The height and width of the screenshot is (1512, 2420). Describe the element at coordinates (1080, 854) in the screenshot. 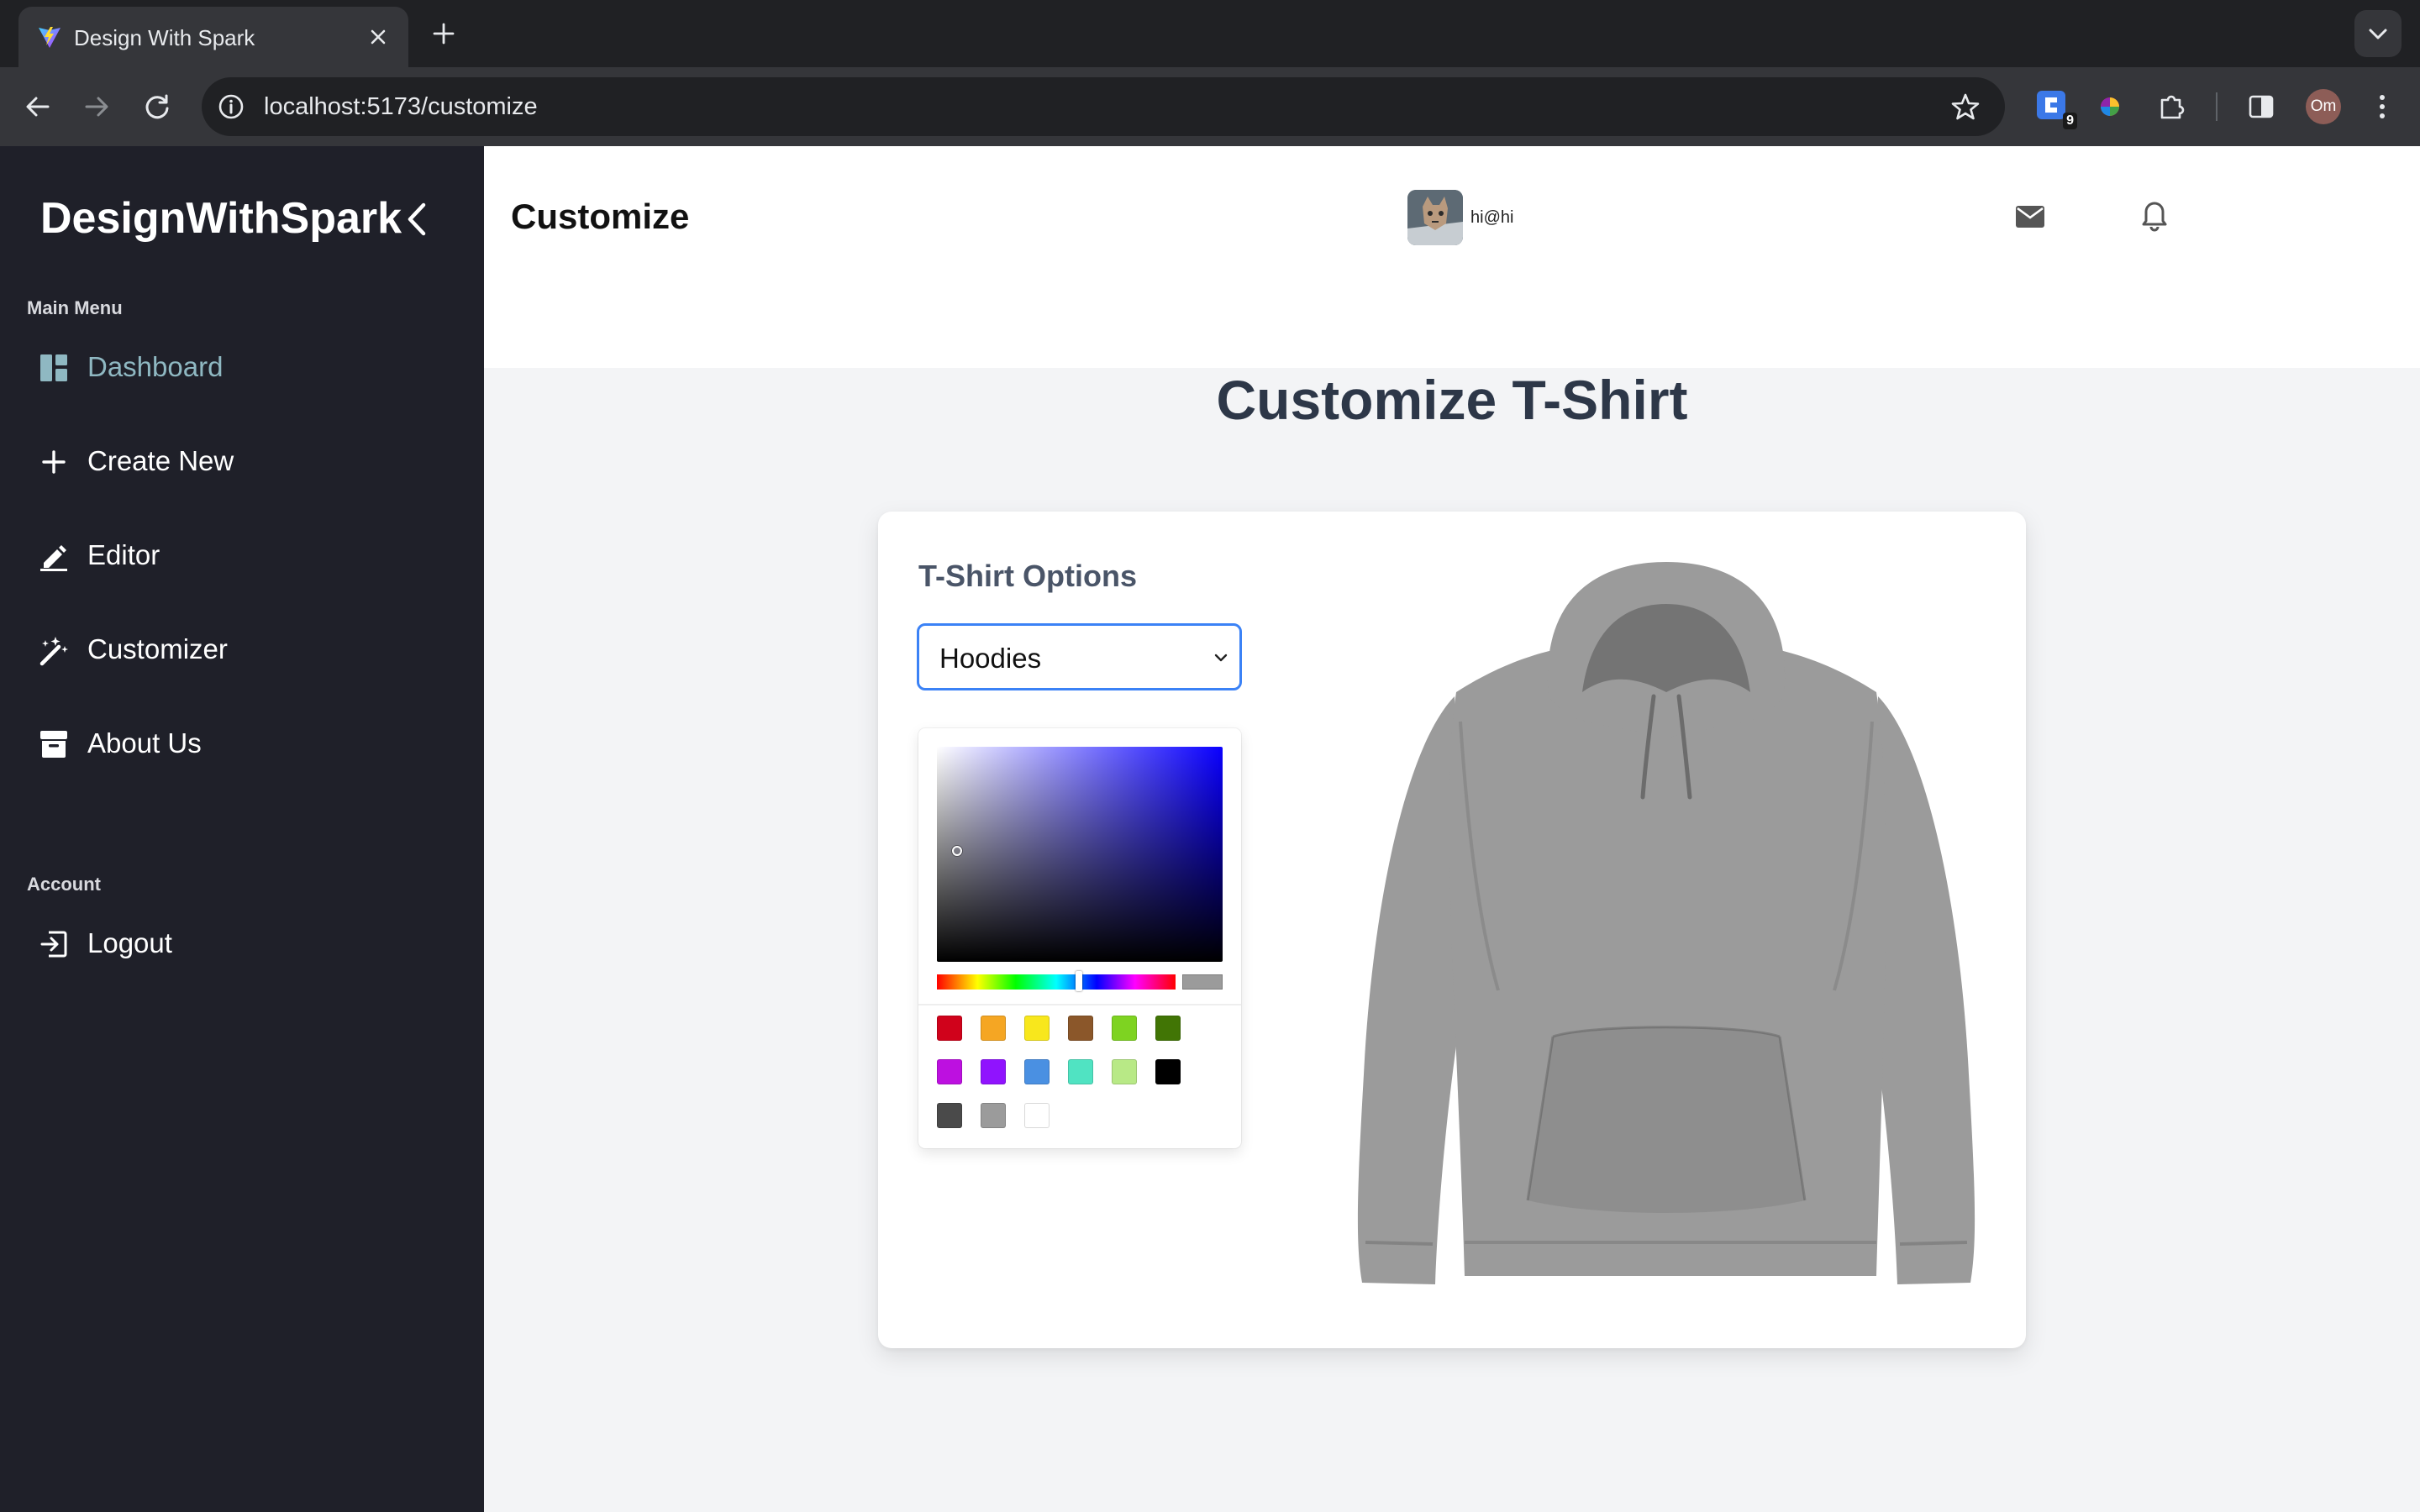

I see `saturation-area` at that location.